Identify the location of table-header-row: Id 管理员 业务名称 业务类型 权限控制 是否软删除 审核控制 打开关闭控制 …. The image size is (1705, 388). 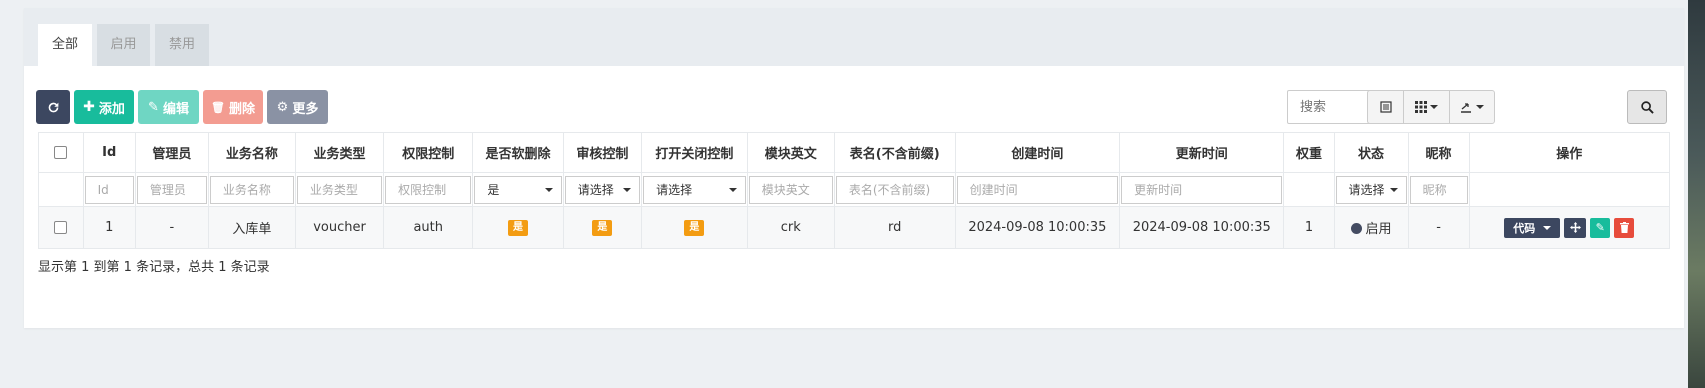
(854, 152).